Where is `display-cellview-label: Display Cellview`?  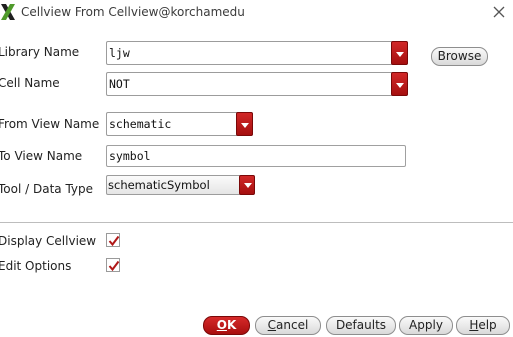
display-cellview-label: Display Cellview is located at coordinates (48, 241).